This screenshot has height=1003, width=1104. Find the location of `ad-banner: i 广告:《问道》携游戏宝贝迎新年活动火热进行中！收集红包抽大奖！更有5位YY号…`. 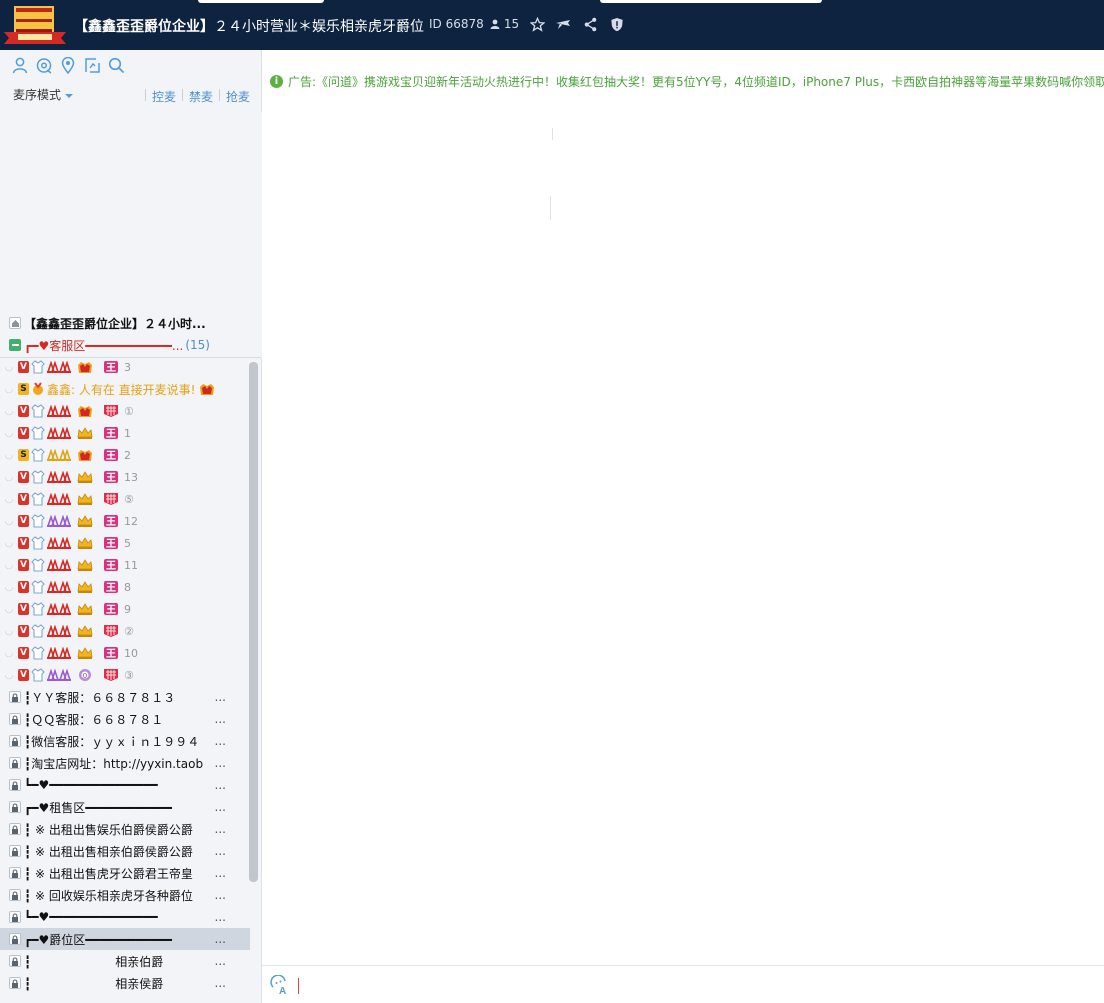

ad-banner: i 广告:《问道》携游戏宝贝迎新年活动火热进行中！收集红包抽大奖！更有5位YY号… is located at coordinates (687, 81).